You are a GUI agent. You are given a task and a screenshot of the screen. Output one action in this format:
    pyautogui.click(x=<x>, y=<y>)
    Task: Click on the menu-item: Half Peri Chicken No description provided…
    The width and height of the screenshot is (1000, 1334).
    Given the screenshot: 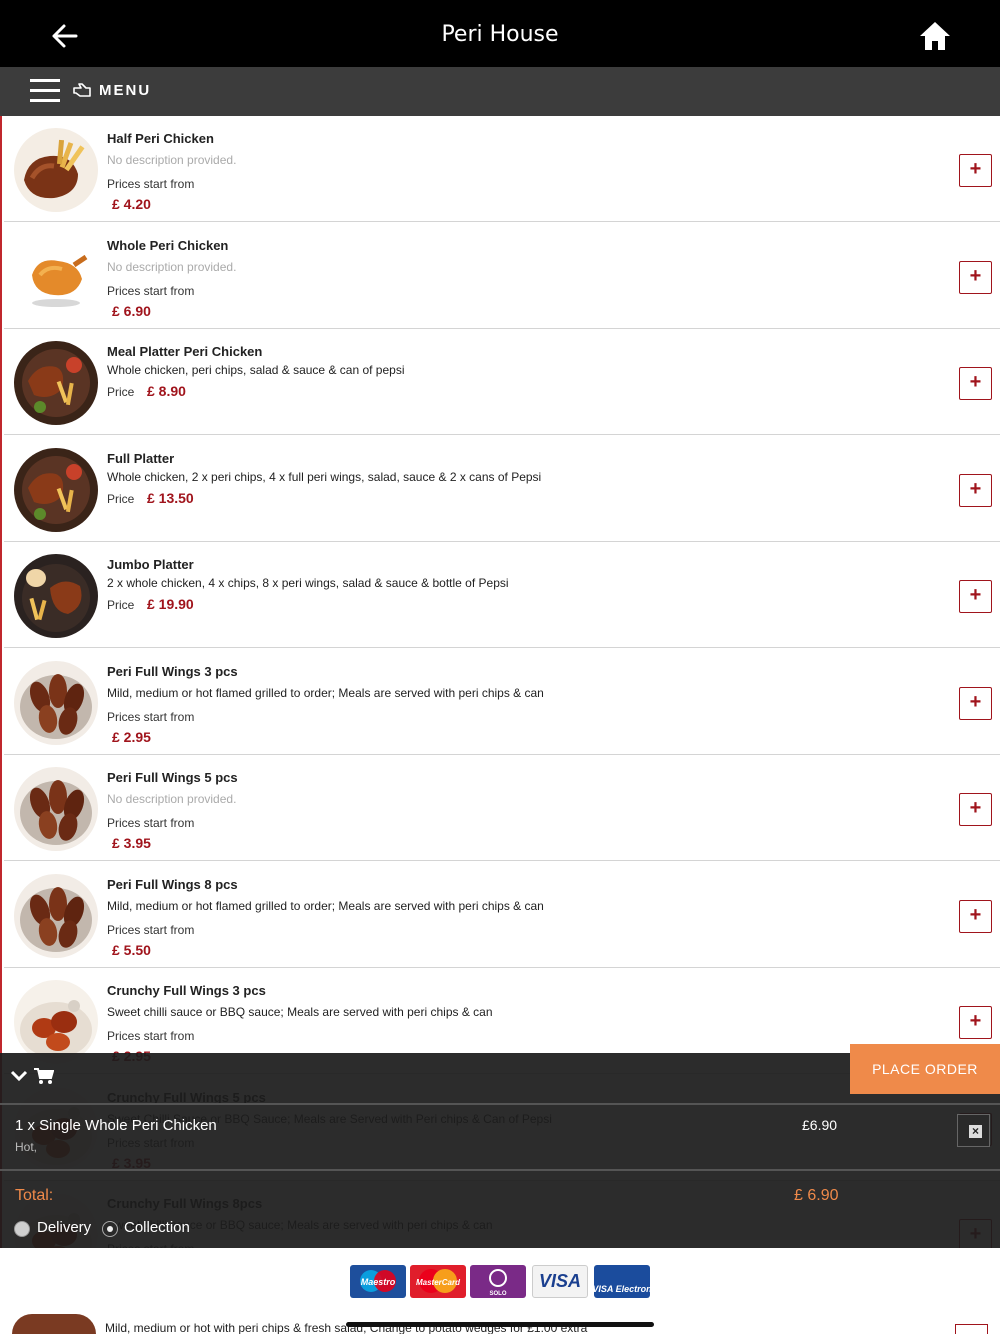 What is the action you would take?
    pyautogui.click(x=502, y=169)
    